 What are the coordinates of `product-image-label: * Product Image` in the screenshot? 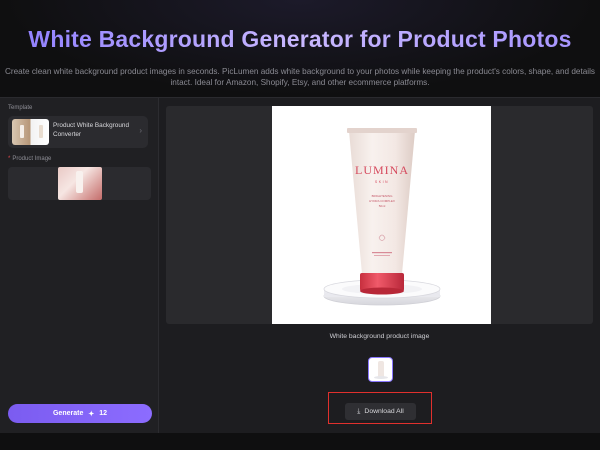 It's located at (29, 159).